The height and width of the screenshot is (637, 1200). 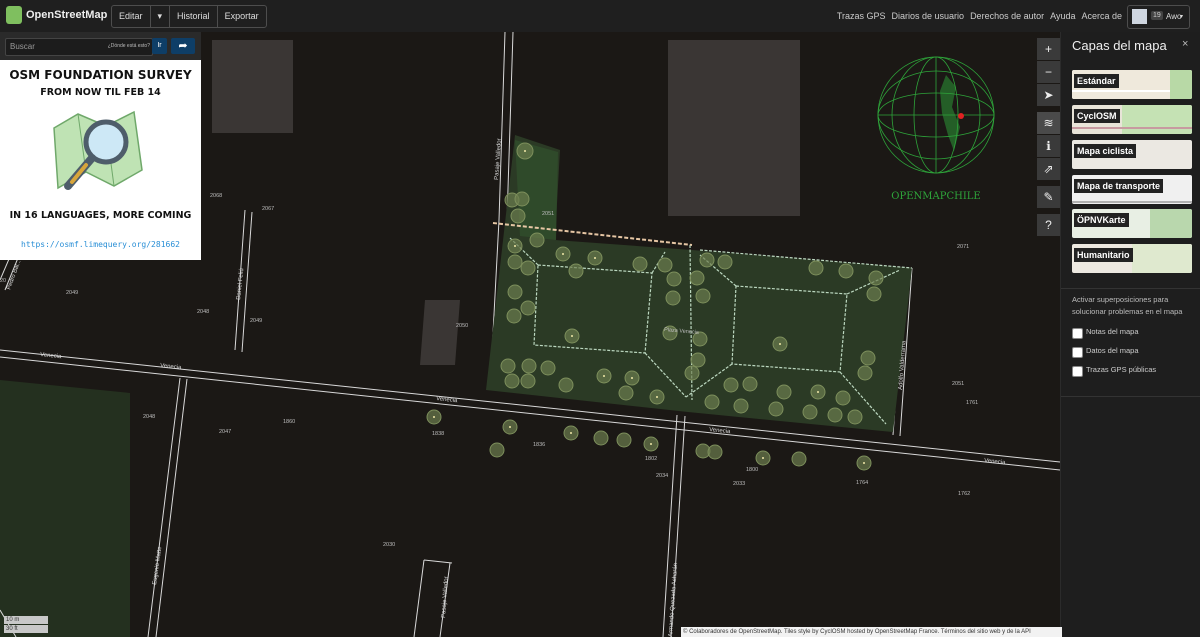 I want to click on house-number: 1764, so click(x=862, y=483).